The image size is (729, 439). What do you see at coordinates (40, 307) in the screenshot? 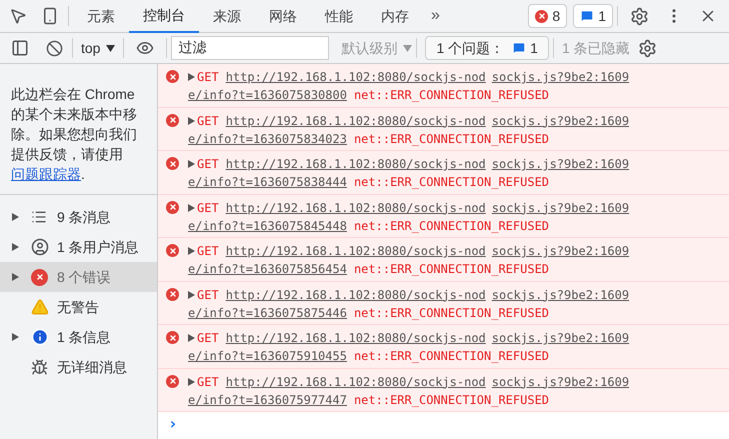
I see `warning-icon` at bounding box center [40, 307].